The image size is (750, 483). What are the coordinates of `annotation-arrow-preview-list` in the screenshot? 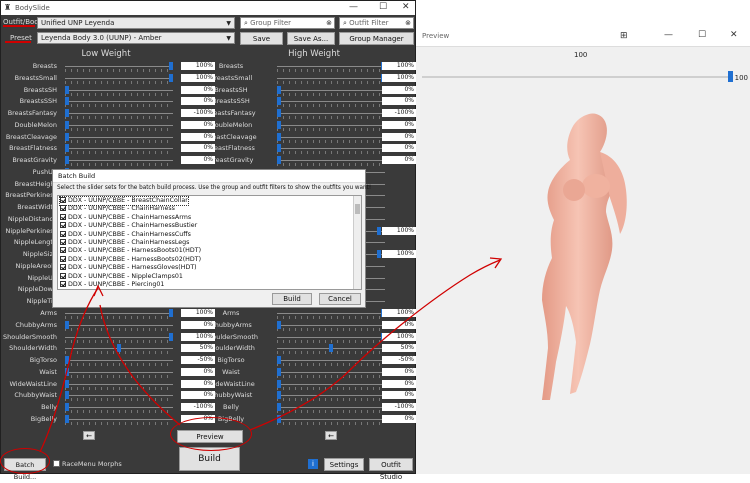 It's located at (140, 365).